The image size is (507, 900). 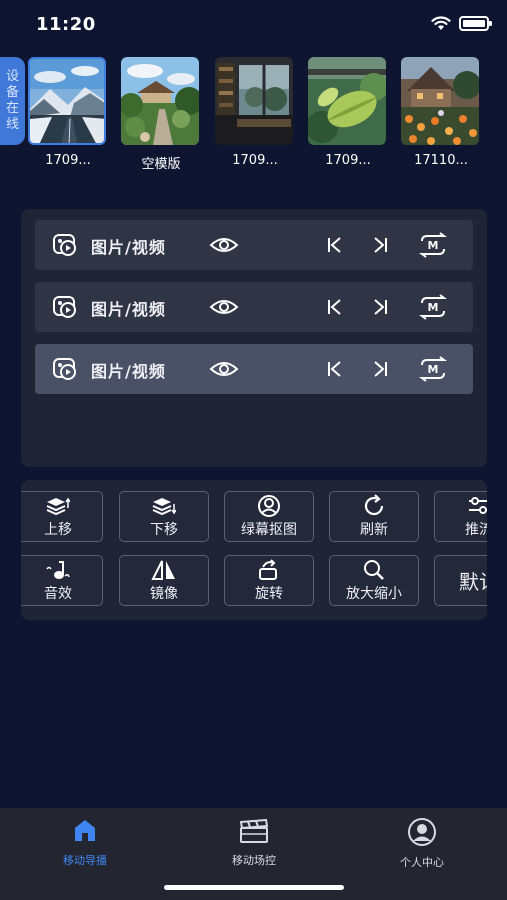 What do you see at coordinates (460, 516) in the screenshot?
I see `stream-push-button: 推流` at bounding box center [460, 516].